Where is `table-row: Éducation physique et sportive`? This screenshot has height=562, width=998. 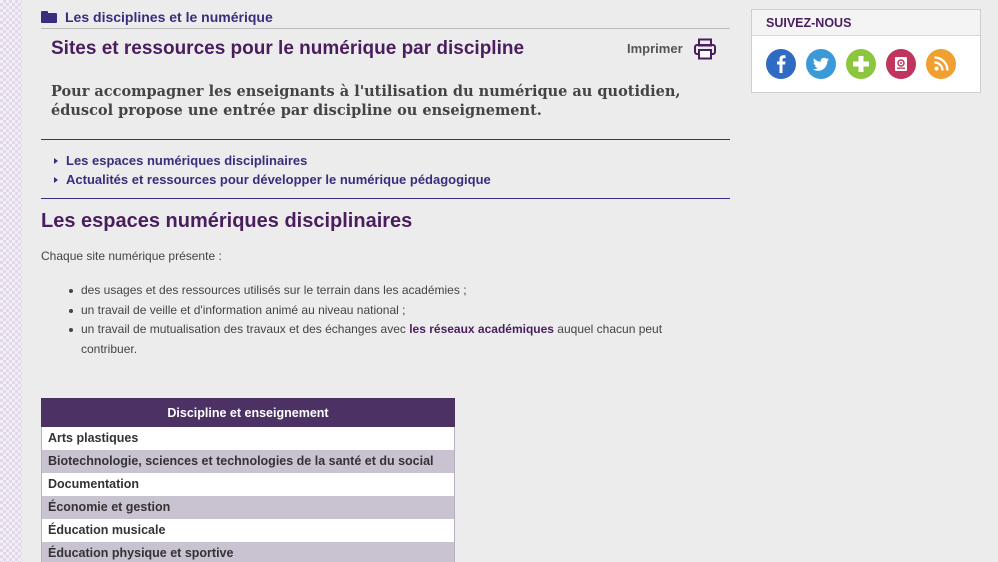 table-row: Éducation physique et sportive is located at coordinates (248, 551).